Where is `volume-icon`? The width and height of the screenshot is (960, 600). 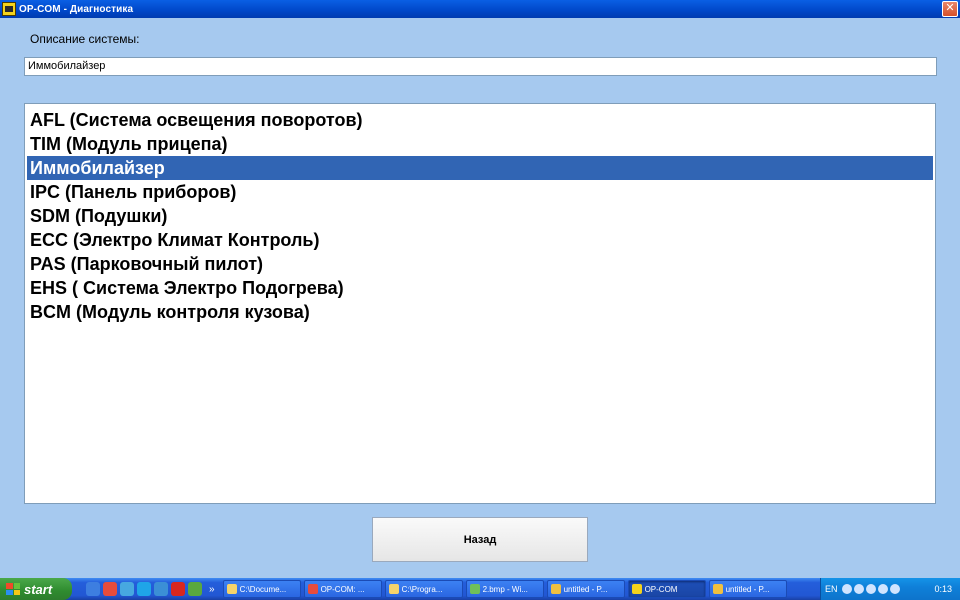
volume-icon is located at coordinates (870, 589).